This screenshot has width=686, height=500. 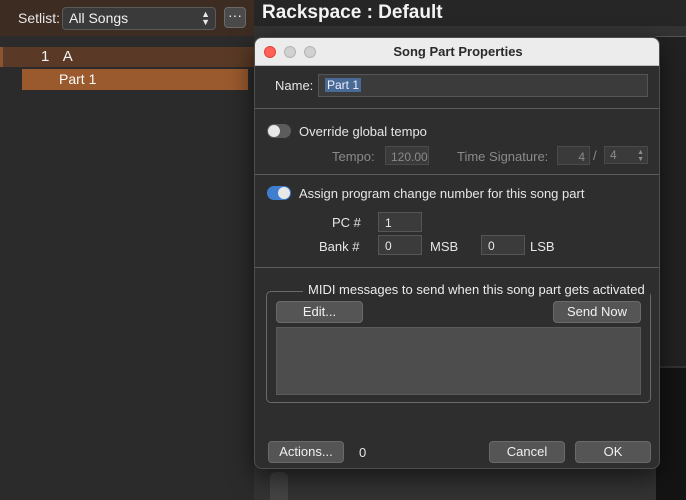 What do you see at coordinates (458, 361) in the screenshot?
I see `midi-messages-list` at bounding box center [458, 361].